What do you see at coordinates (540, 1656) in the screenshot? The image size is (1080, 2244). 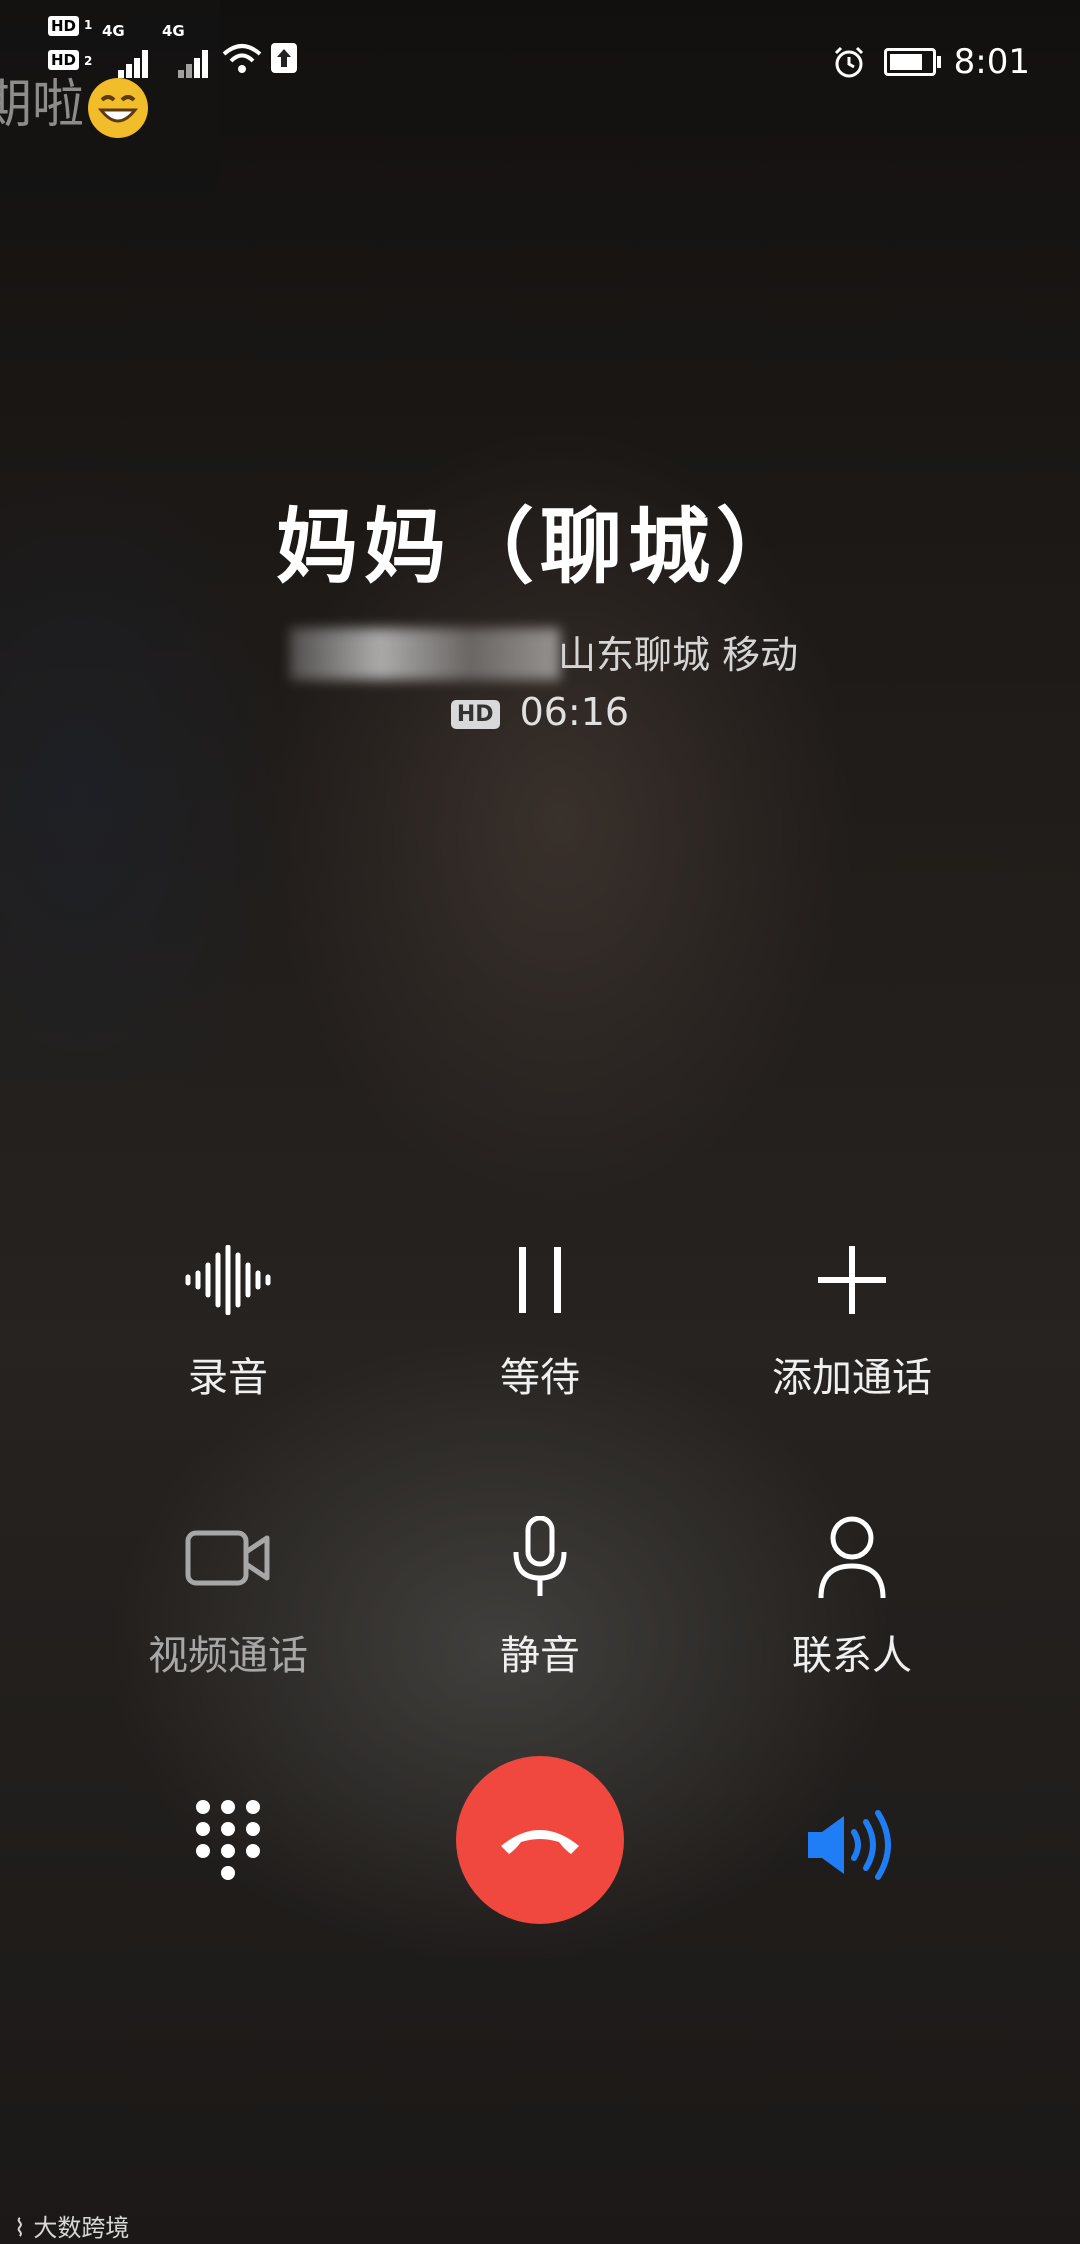 I see `mute-label: 静音` at bounding box center [540, 1656].